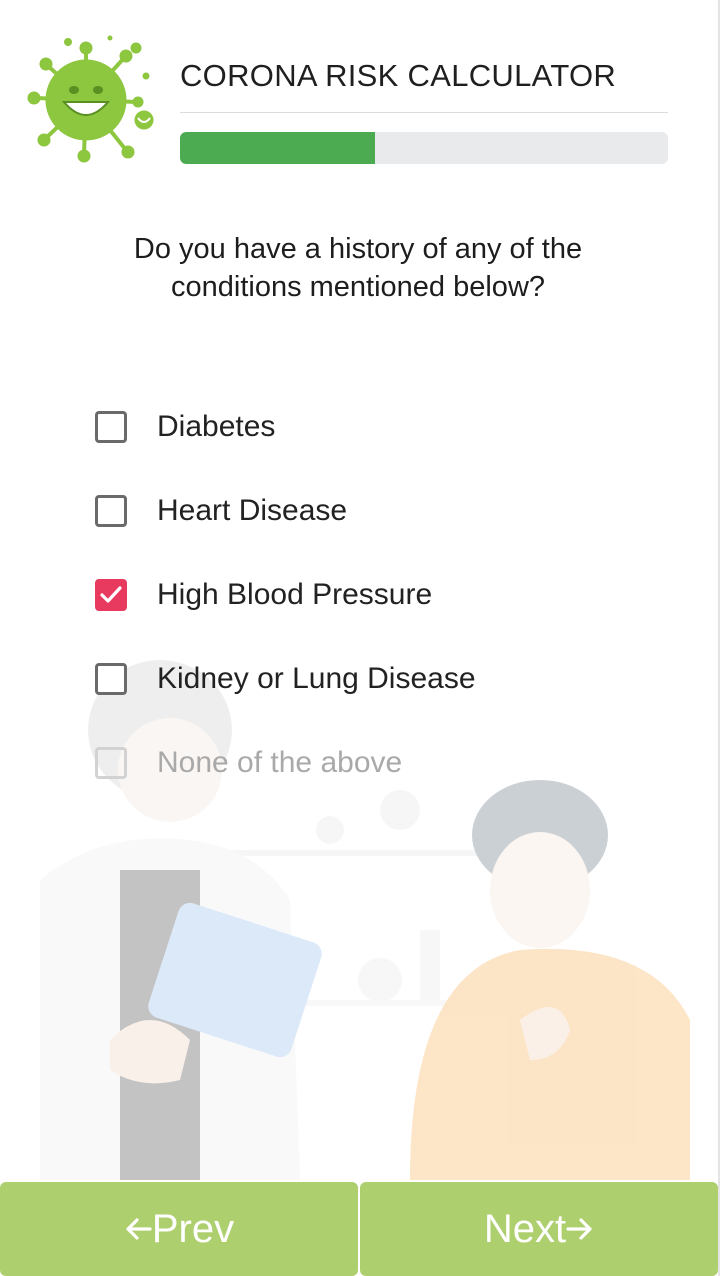  I want to click on question-line-1: Do you have a history of any of the, so click(358, 249).